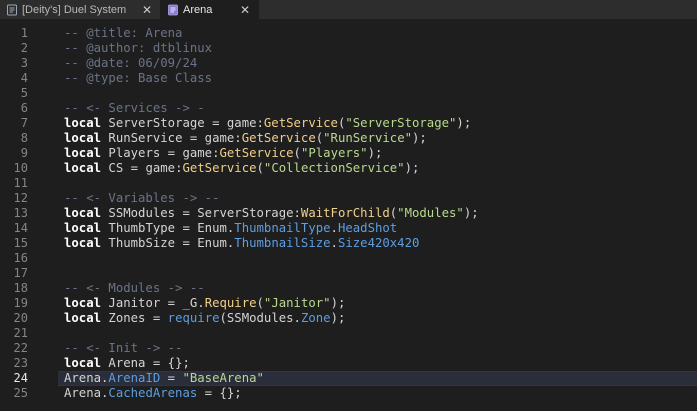 Image resolution: width=697 pixels, height=411 pixels. Describe the element at coordinates (20, 168) in the screenshot. I see `line-number: 10` at that location.